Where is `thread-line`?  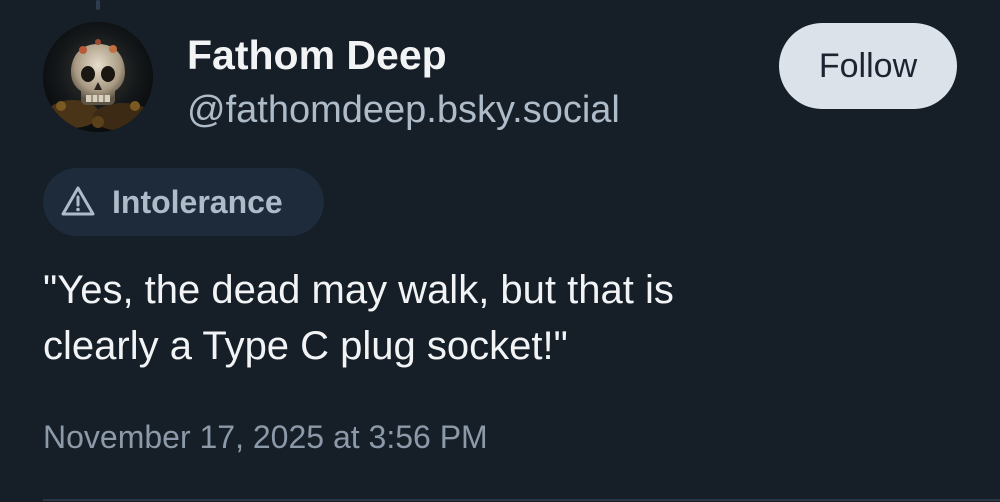 thread-line is located at coordinates (98, 5).